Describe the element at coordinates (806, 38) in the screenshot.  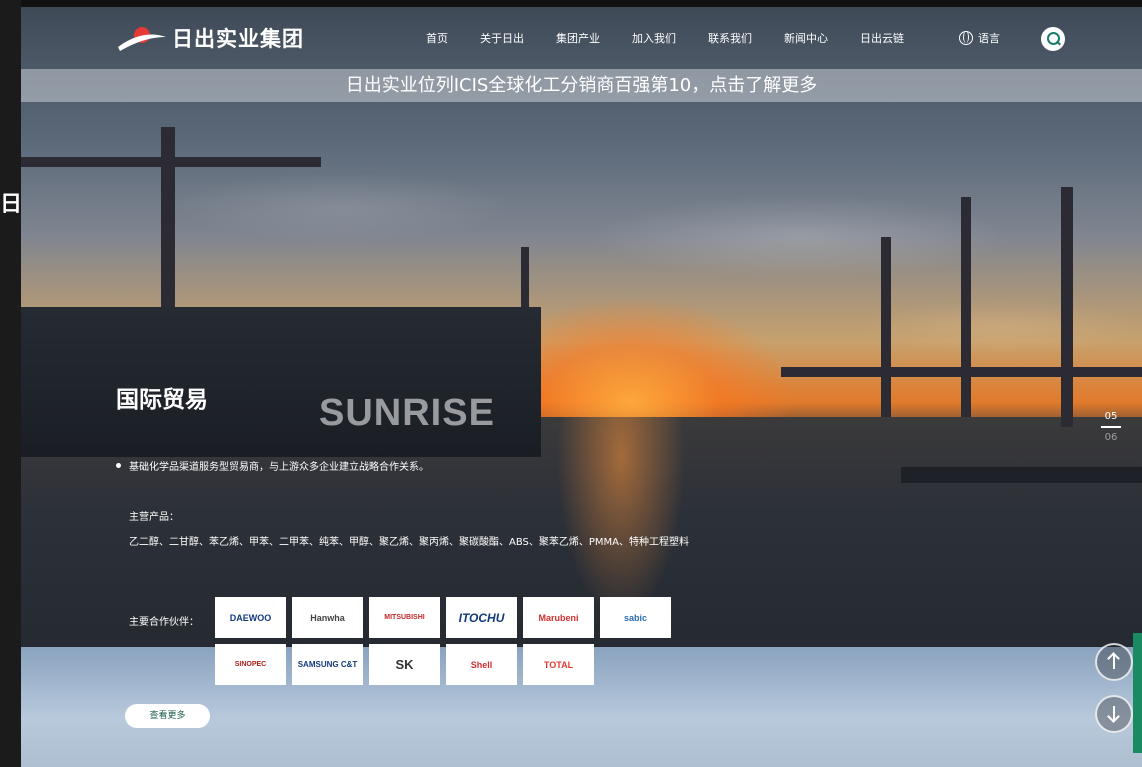
I see `nav-item-news: 新闻中心` at that location.